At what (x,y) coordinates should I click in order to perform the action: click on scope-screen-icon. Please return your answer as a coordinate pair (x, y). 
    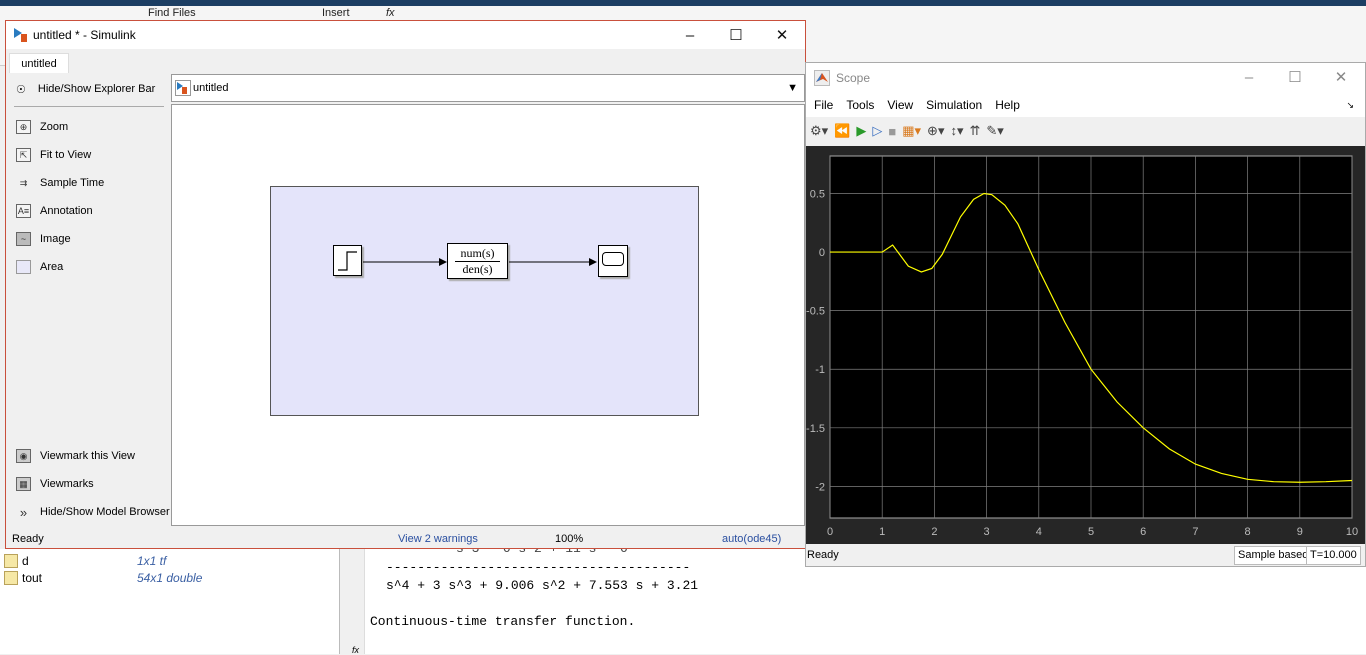
    Looking at the image, I should click on (613, 259).